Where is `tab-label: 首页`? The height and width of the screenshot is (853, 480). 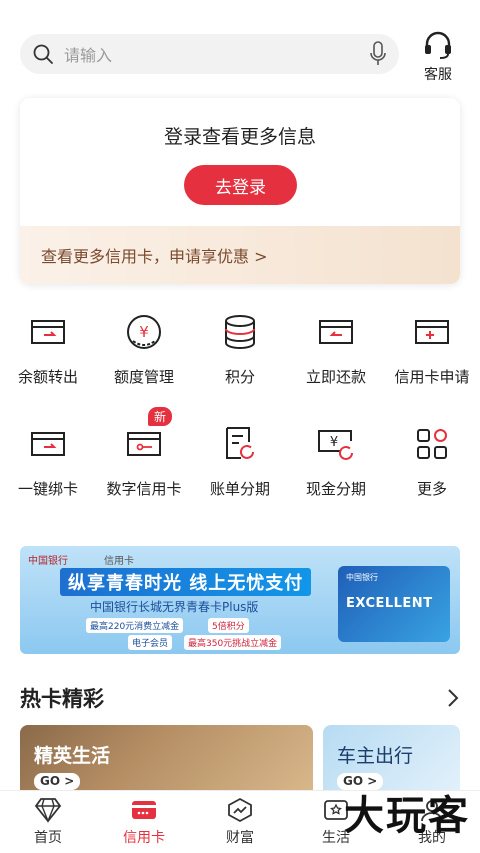
tab-label: 首页 is located at coordinates (48, 838).